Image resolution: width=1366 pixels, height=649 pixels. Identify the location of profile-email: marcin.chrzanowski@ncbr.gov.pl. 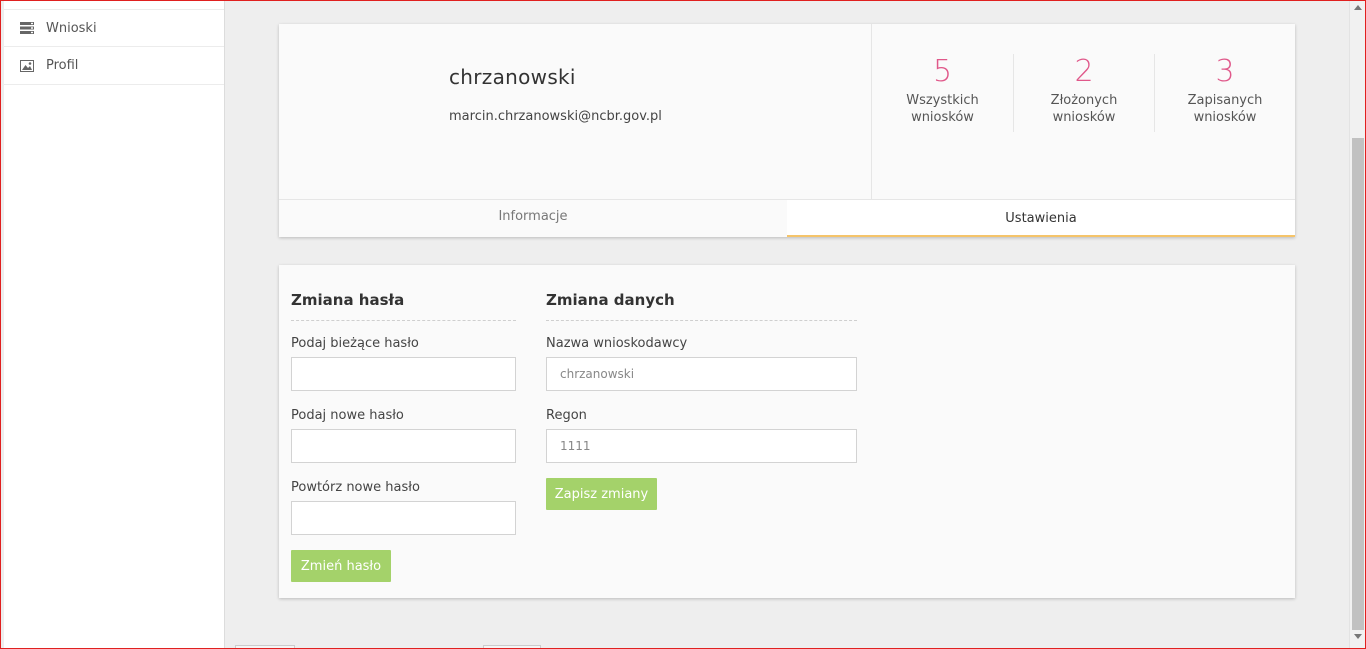
(555, 116).